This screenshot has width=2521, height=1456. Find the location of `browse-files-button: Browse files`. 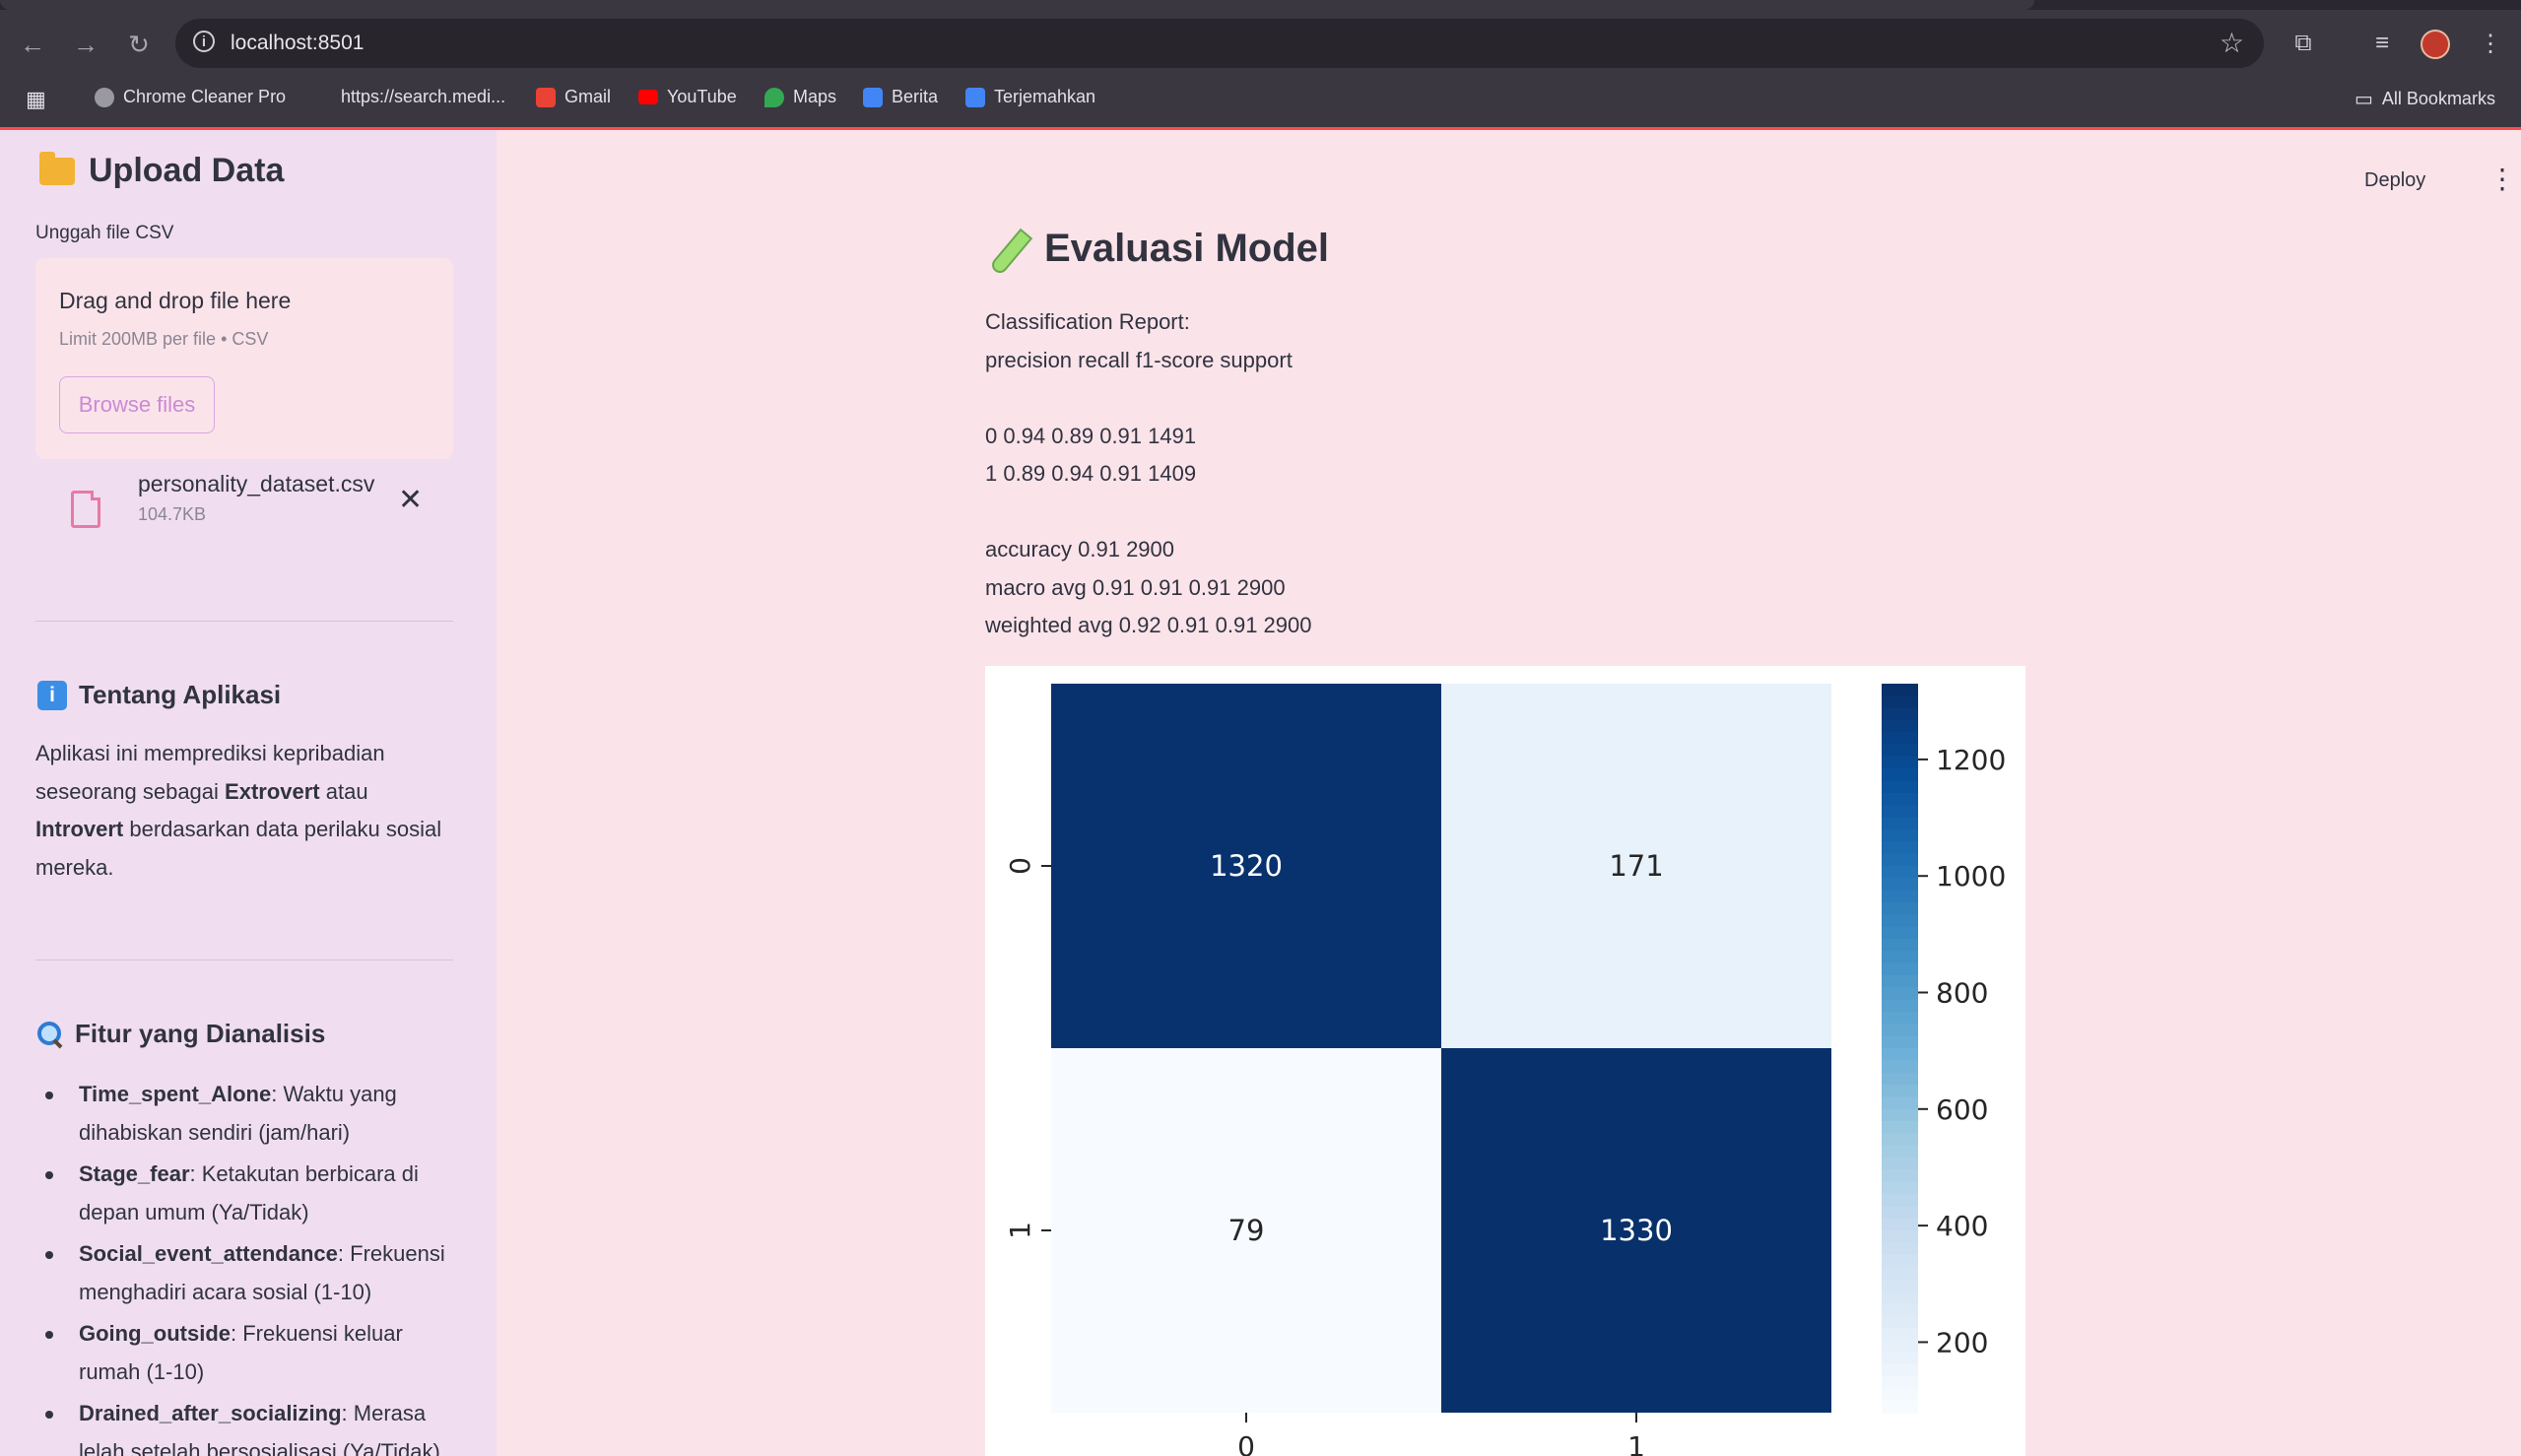

browse-files-button: Browse files is located at coordinates (137, 404).